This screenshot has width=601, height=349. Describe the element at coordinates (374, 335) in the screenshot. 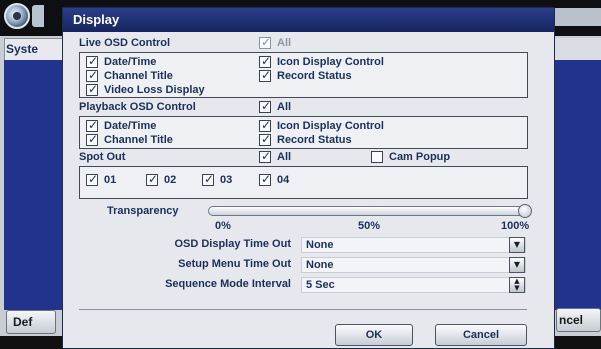

I see `ok-button: OK` at that location.